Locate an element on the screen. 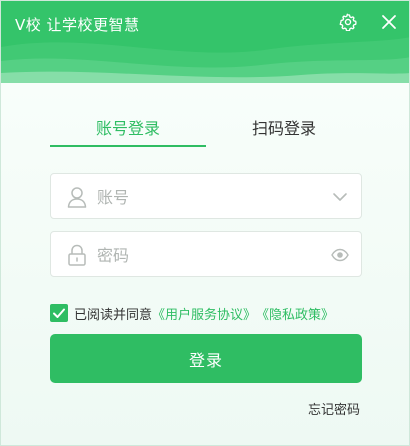 The height and width of the screenshot is (446, 410). agreement-text: 已阅读并同意 is located at coordinates (113, 315).